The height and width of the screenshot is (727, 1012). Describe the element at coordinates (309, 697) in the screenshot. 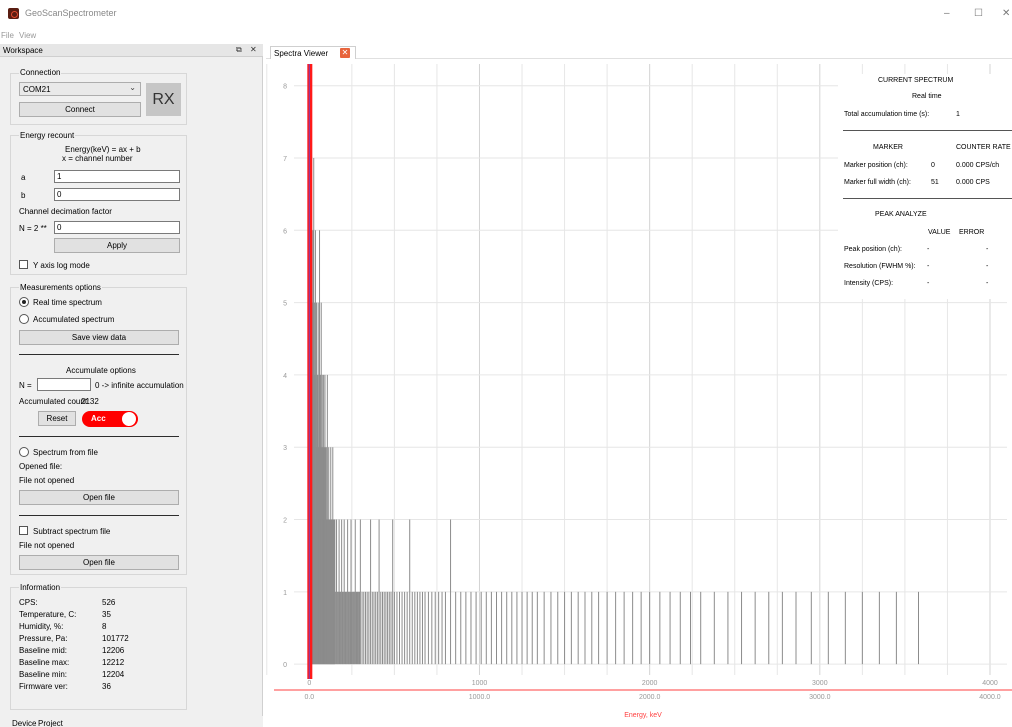

I see `x-tick-label-secondary: 0.0` at that location.